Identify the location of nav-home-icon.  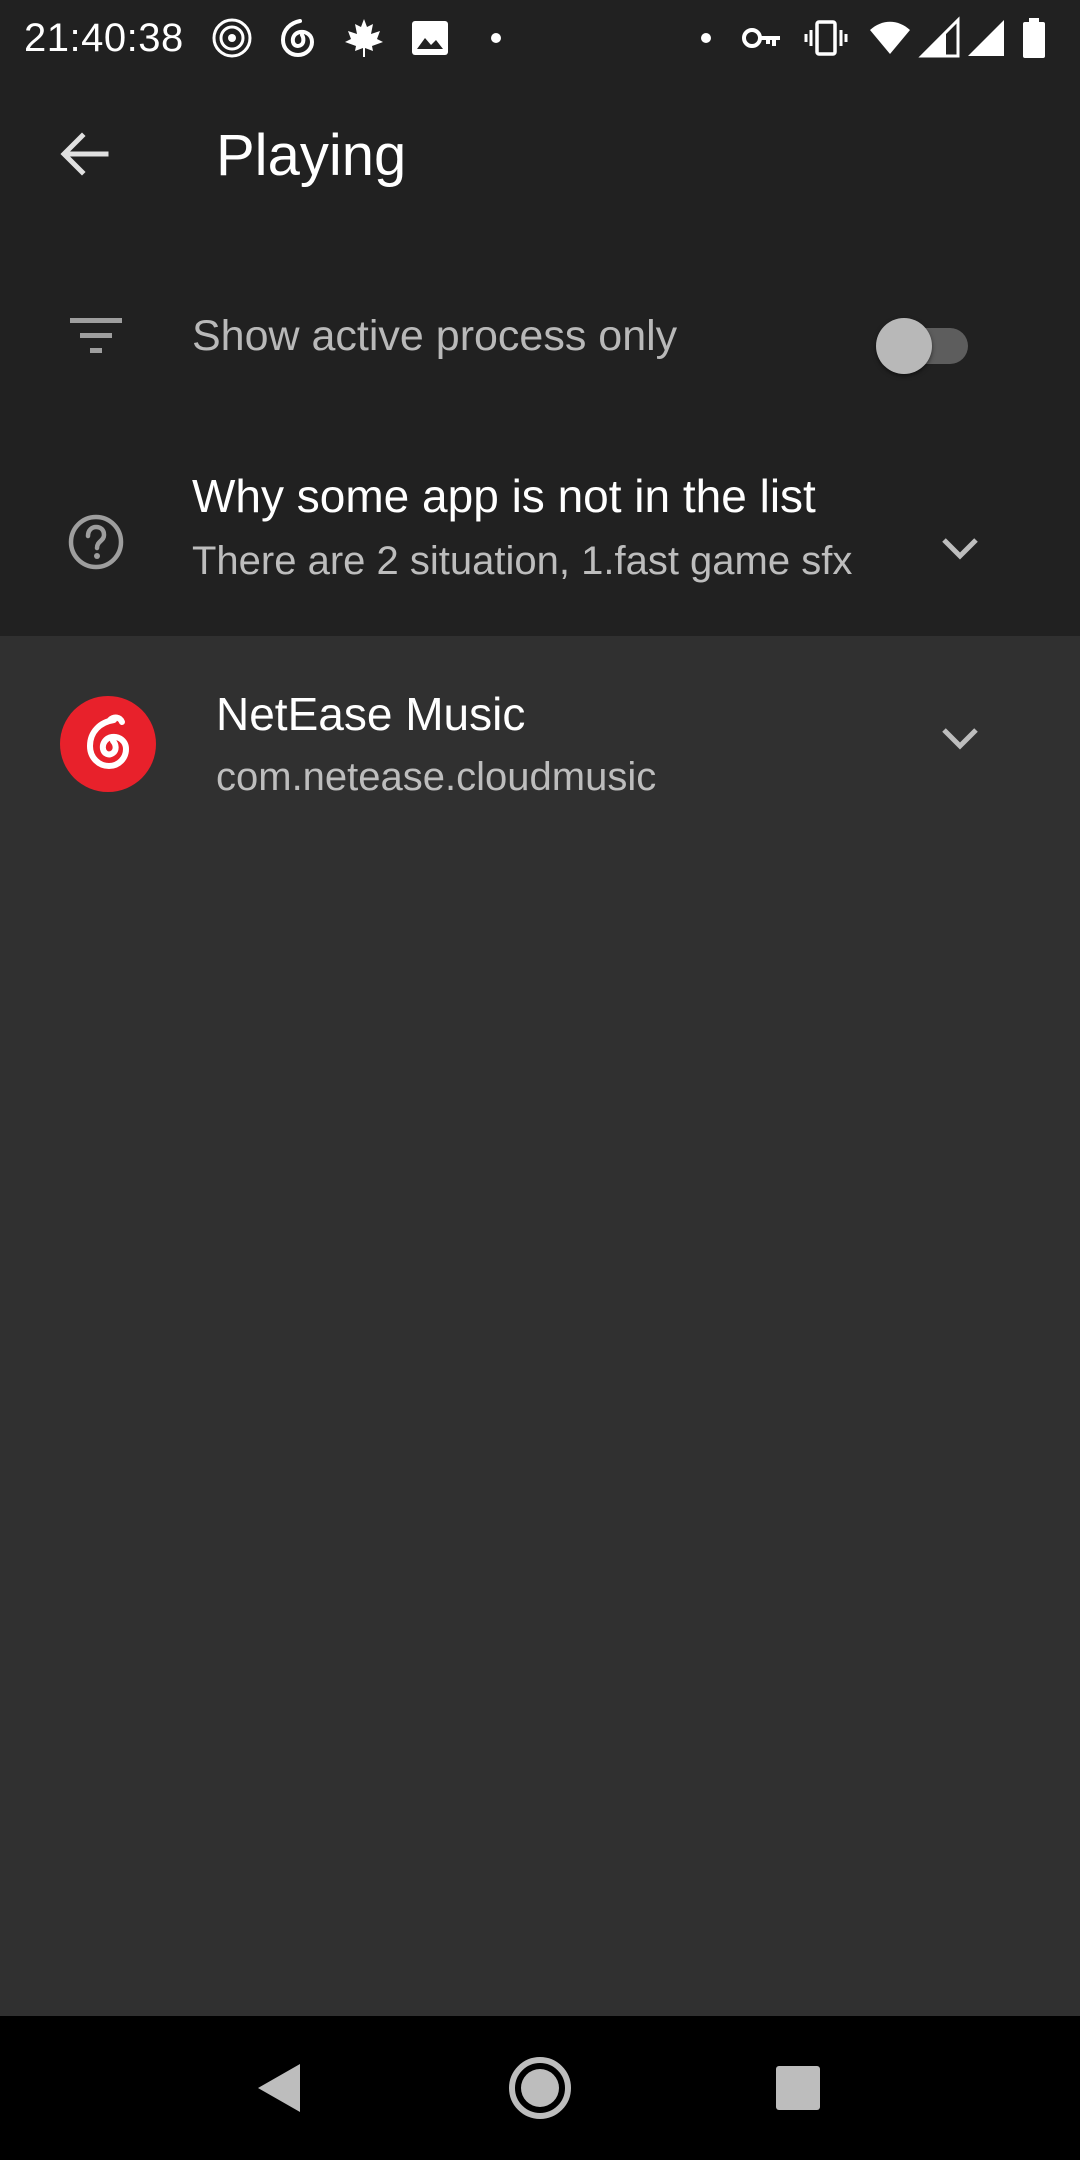
(540, 2088).